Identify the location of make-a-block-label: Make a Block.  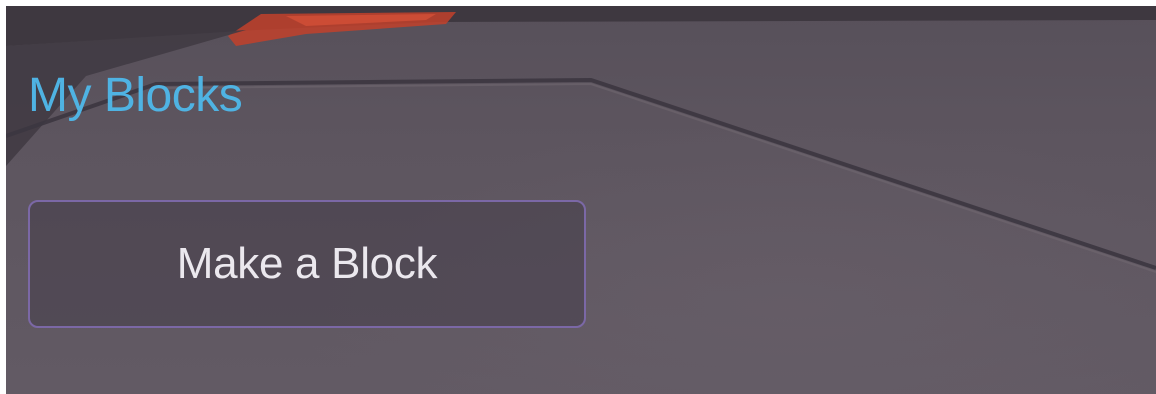
(307, 263).